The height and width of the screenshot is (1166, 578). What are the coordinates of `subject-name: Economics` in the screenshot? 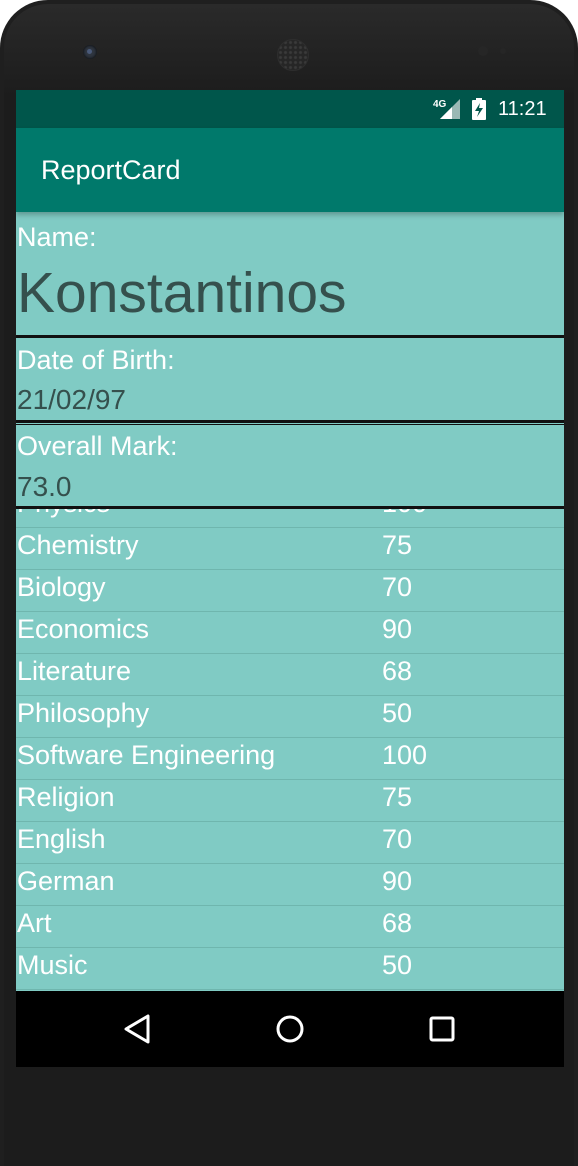 It's located at (83, 629).